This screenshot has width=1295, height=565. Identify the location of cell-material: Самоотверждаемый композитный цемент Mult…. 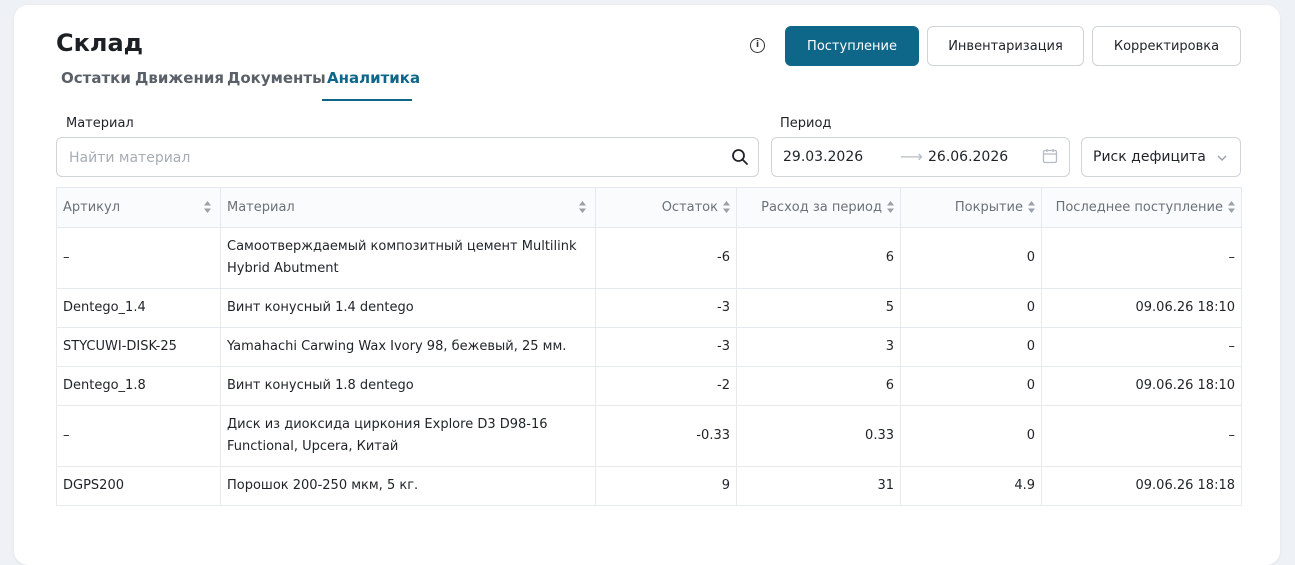
(408, 258).